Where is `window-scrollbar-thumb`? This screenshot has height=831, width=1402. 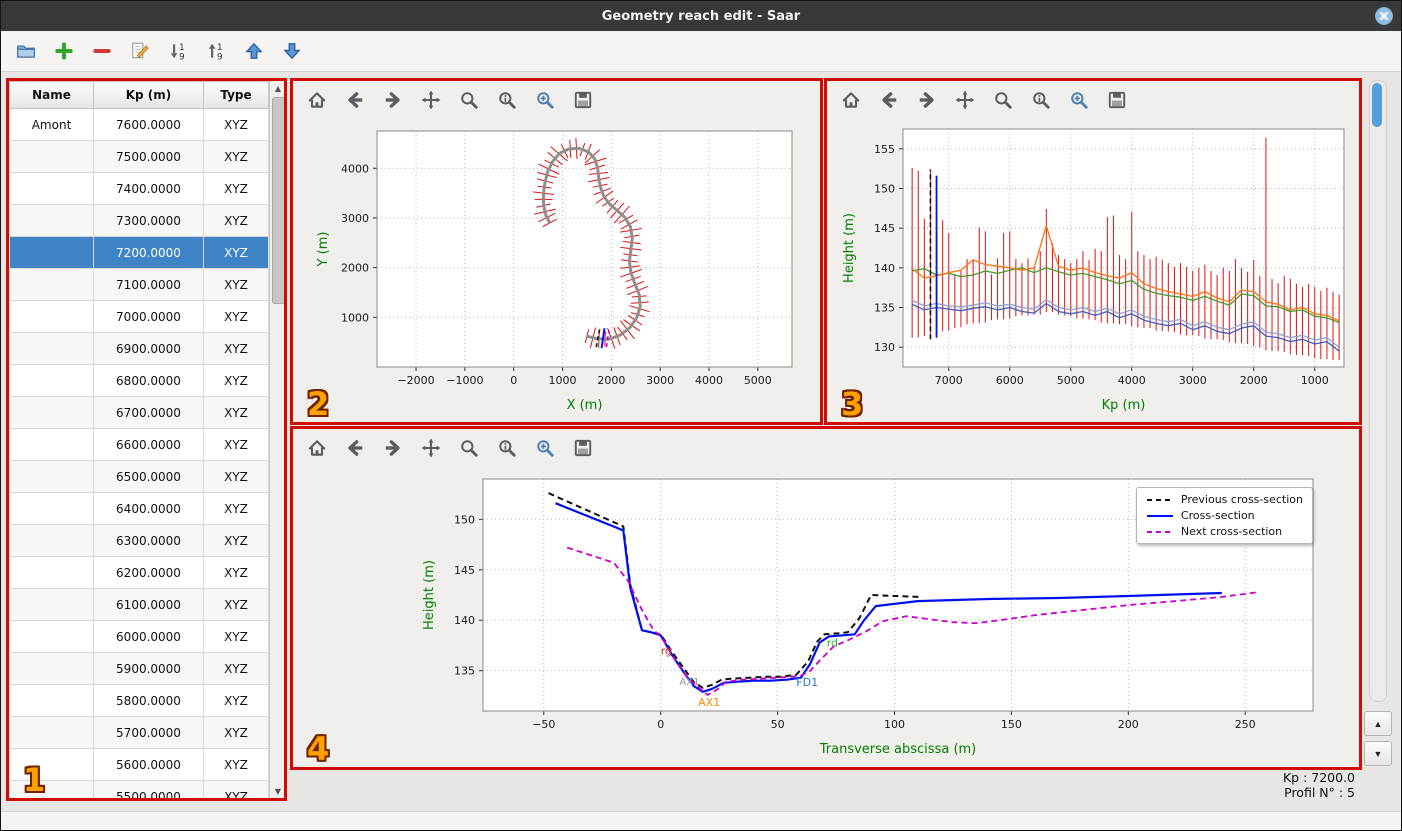
window-scrollbar-thumb is located at coordinates (1377, 105).